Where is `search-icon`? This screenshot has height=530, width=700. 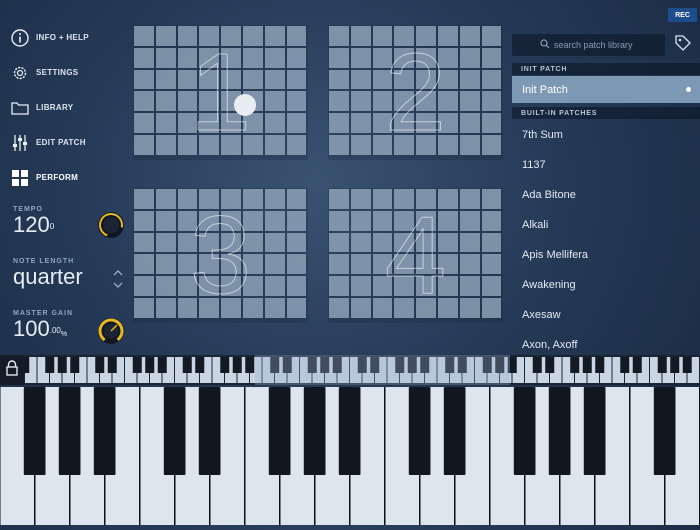
search-icon is located at coordinates (545, 45).